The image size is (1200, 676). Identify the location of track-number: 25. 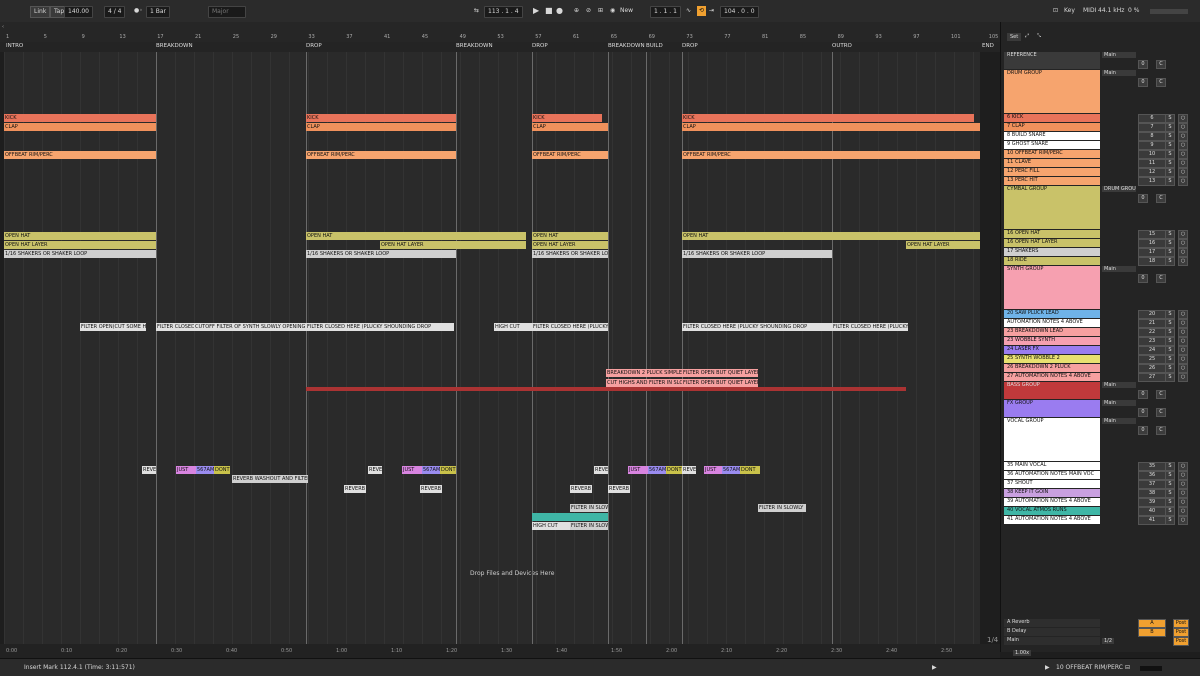
(1152, 359).